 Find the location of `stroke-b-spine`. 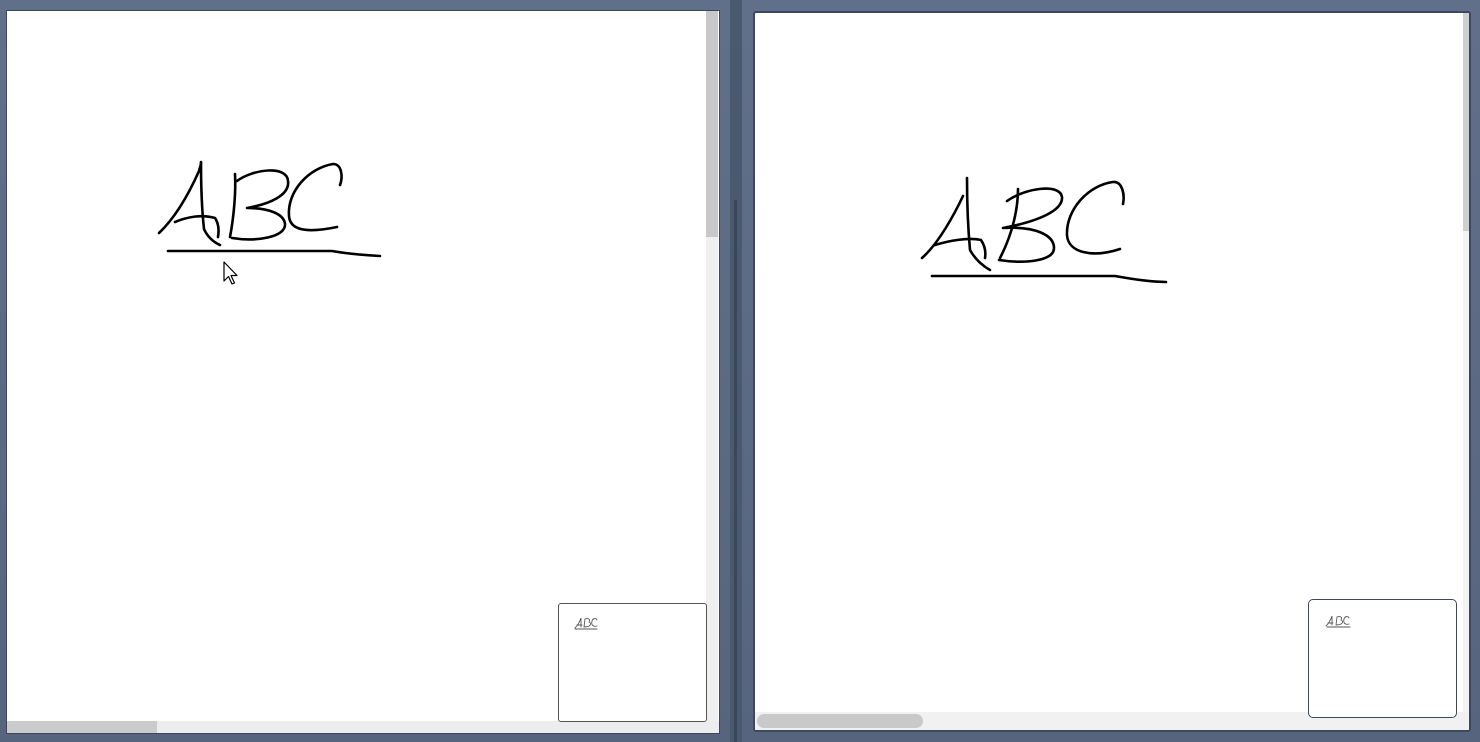

stroke-b-spine is located at coordinates (232, 205).